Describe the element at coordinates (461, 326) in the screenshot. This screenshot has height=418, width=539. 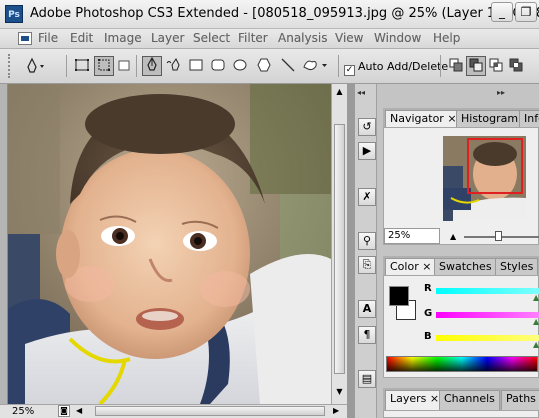
I see `color-panel: R ▲ G ▲ B ▲` at that location.